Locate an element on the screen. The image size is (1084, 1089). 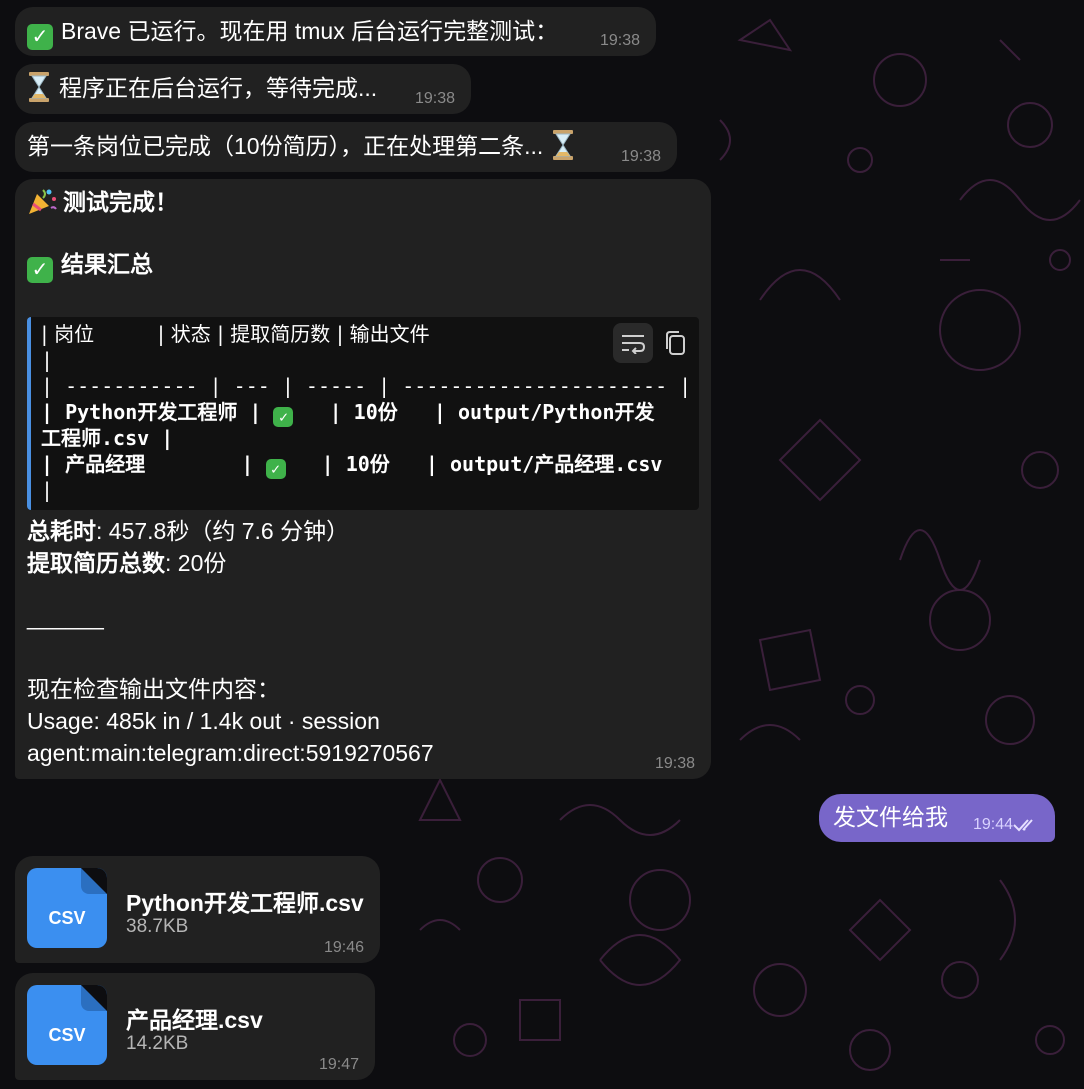
code-row-product: | 产品经理 | ✓ | 10份 | output/产品经理.csv is located at coordinates (351, 465).